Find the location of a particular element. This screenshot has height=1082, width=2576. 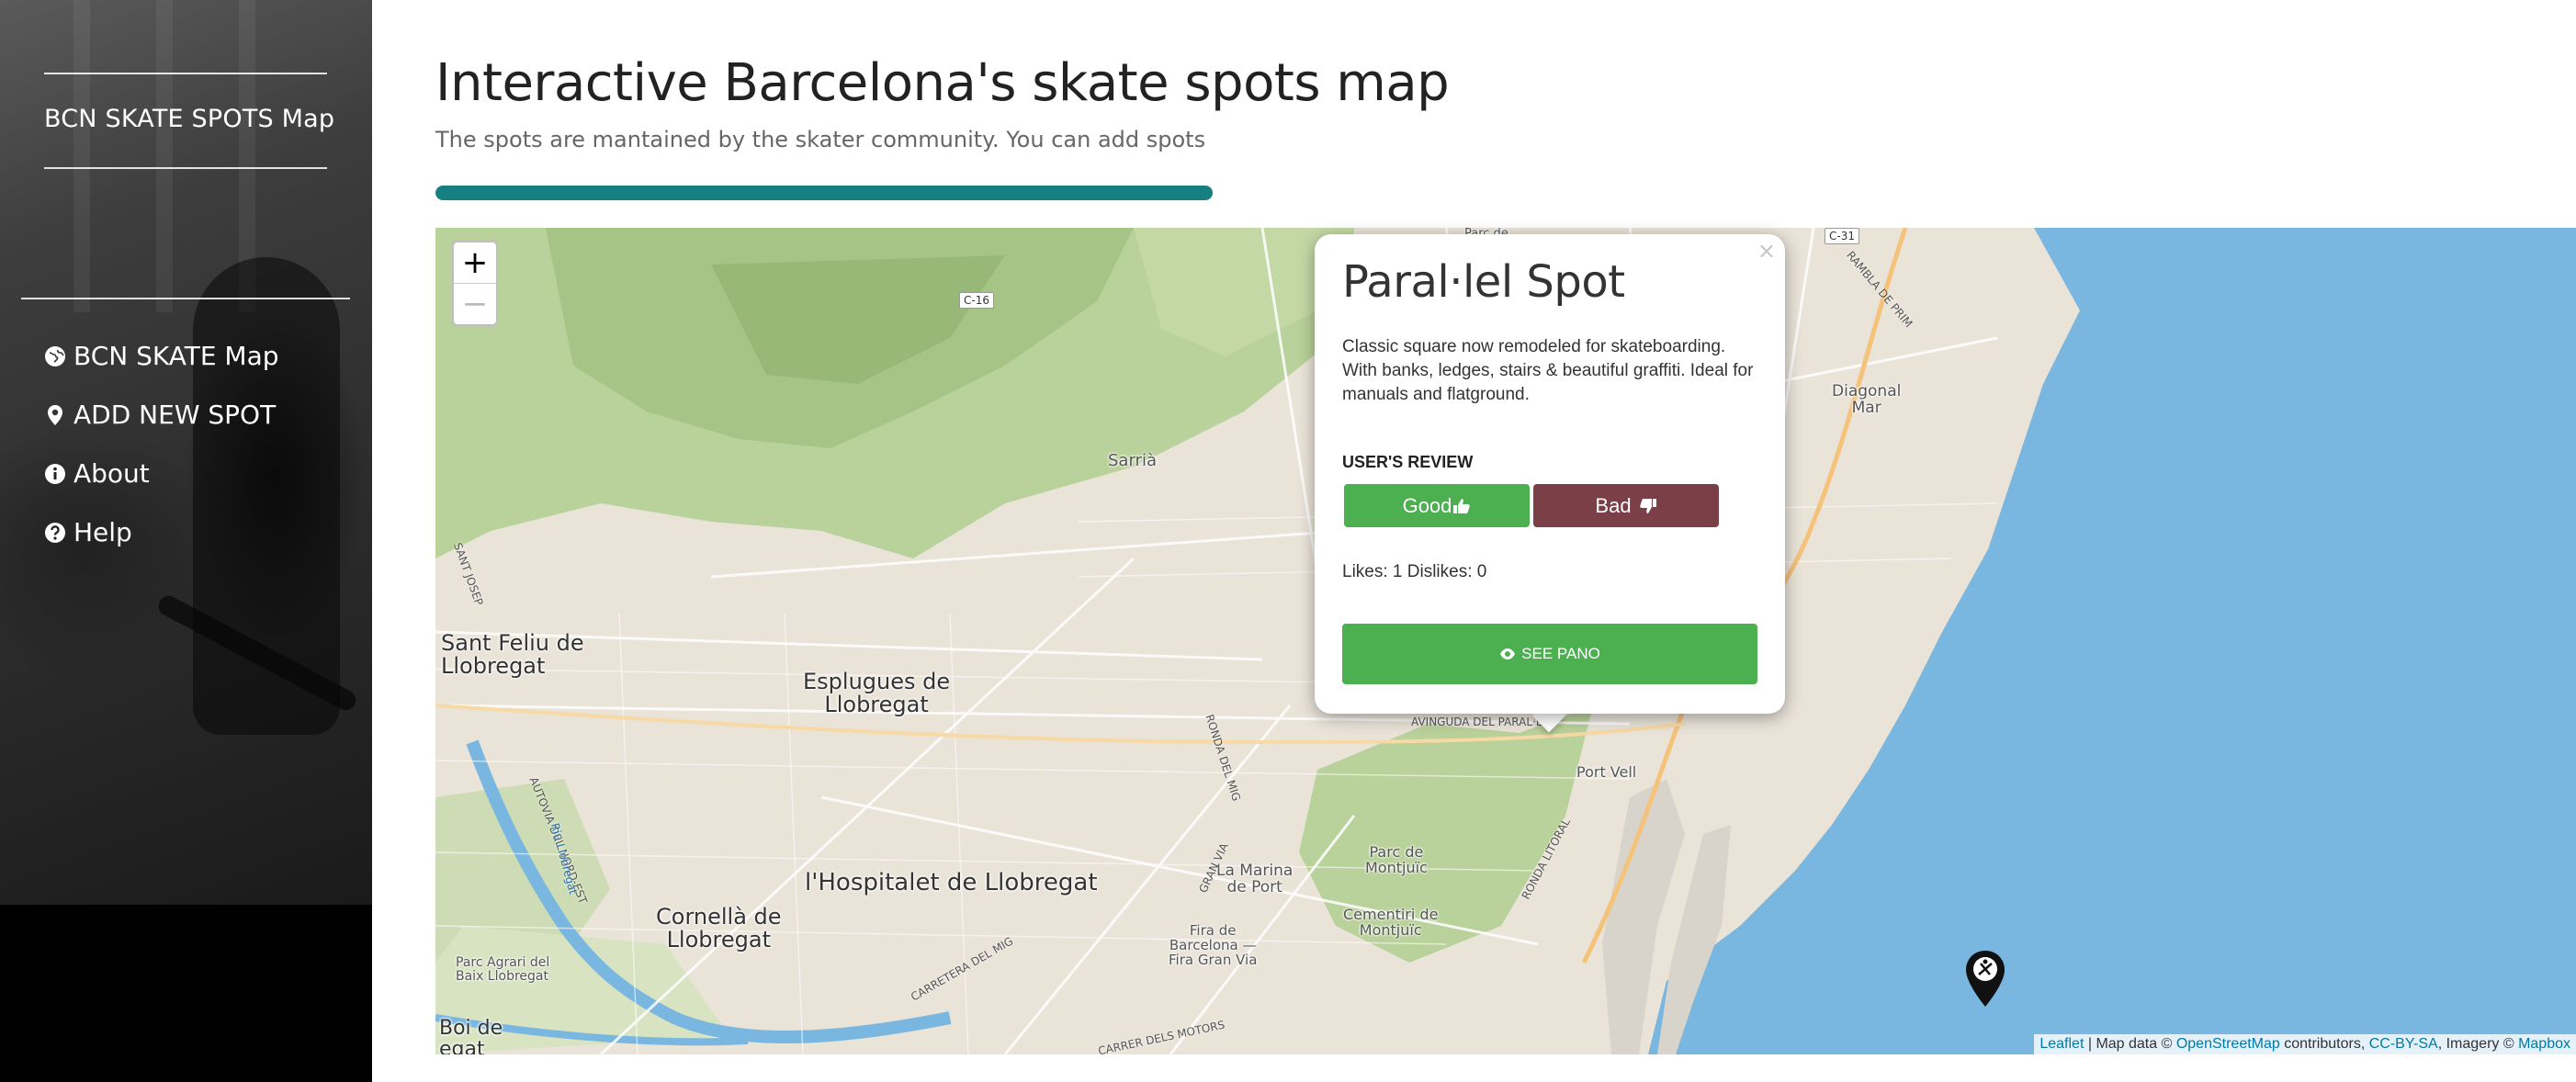

attribution-text: contributors, is located at coordinates (2324, 1044).